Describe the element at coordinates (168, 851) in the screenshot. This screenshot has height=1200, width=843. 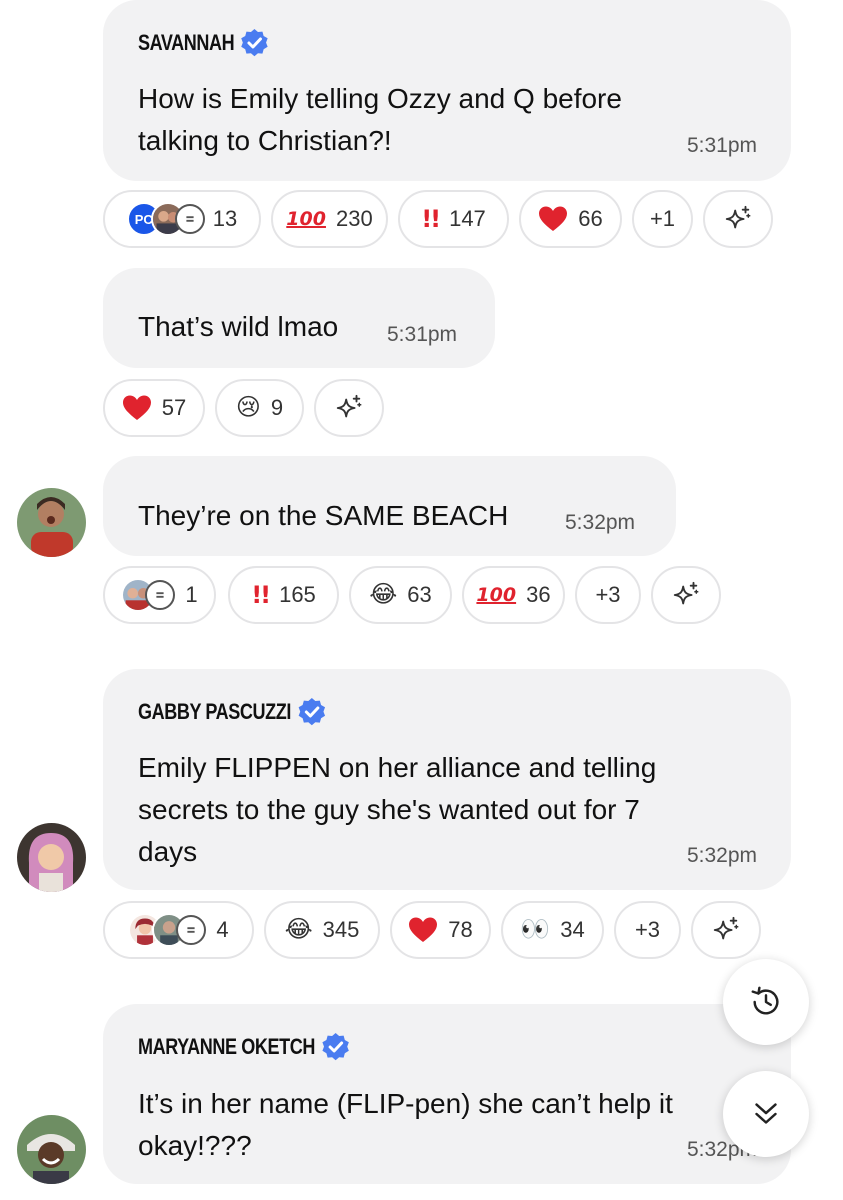
I see `message-line: days` at that location.